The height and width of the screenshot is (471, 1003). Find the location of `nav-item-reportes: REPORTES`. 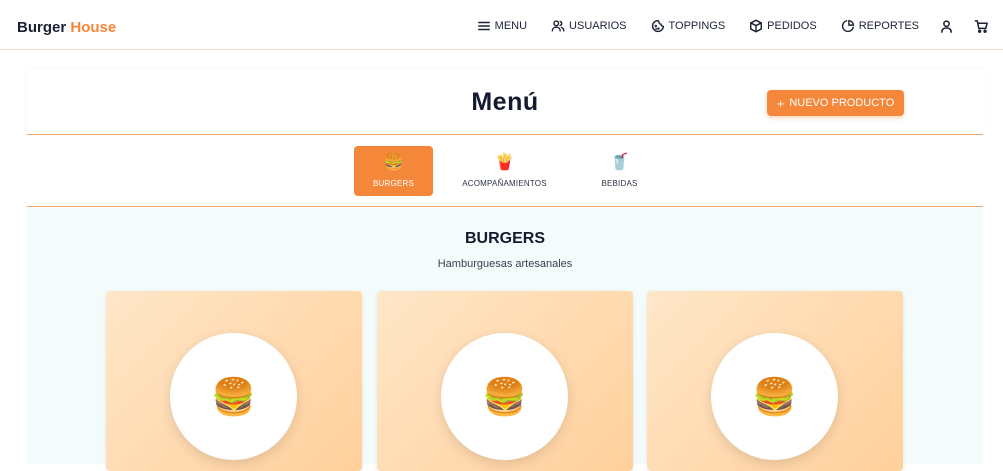

nav-item-reportes: REPORTES is located at coordinates (880, 26).